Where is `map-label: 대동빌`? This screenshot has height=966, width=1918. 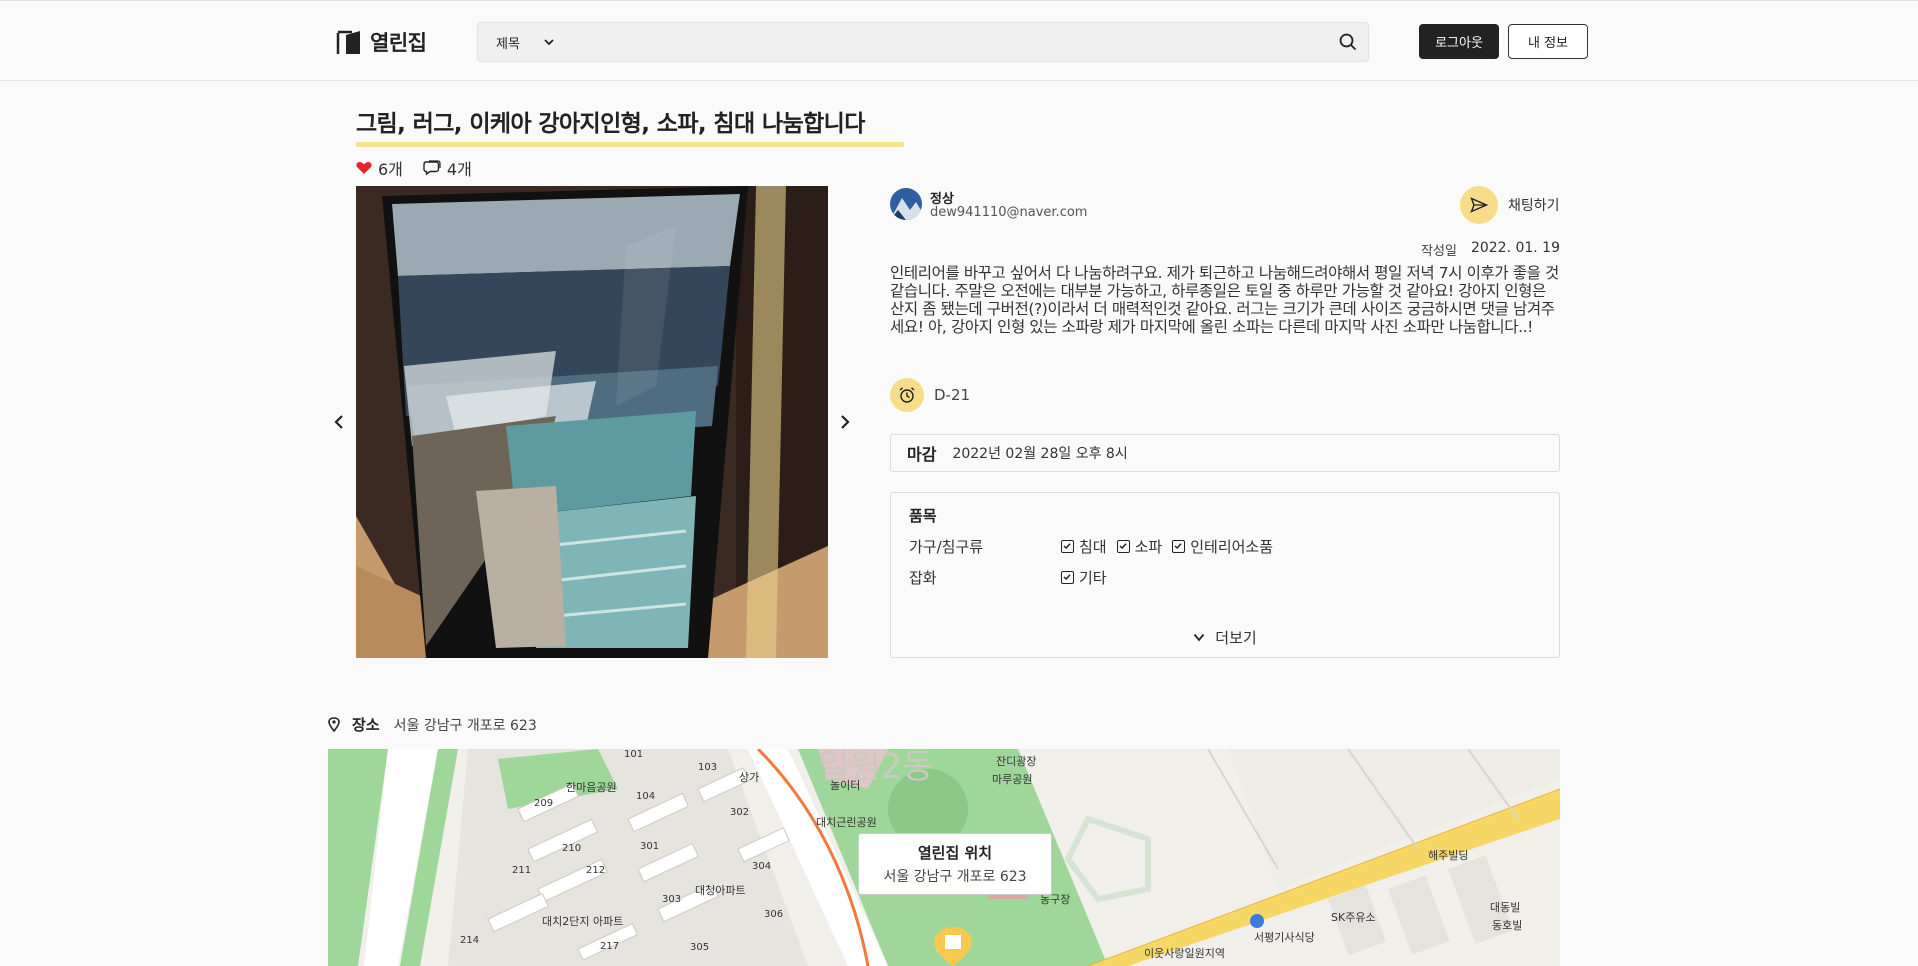
map-label: 대동빌 is located at coordinates (1505, 907).